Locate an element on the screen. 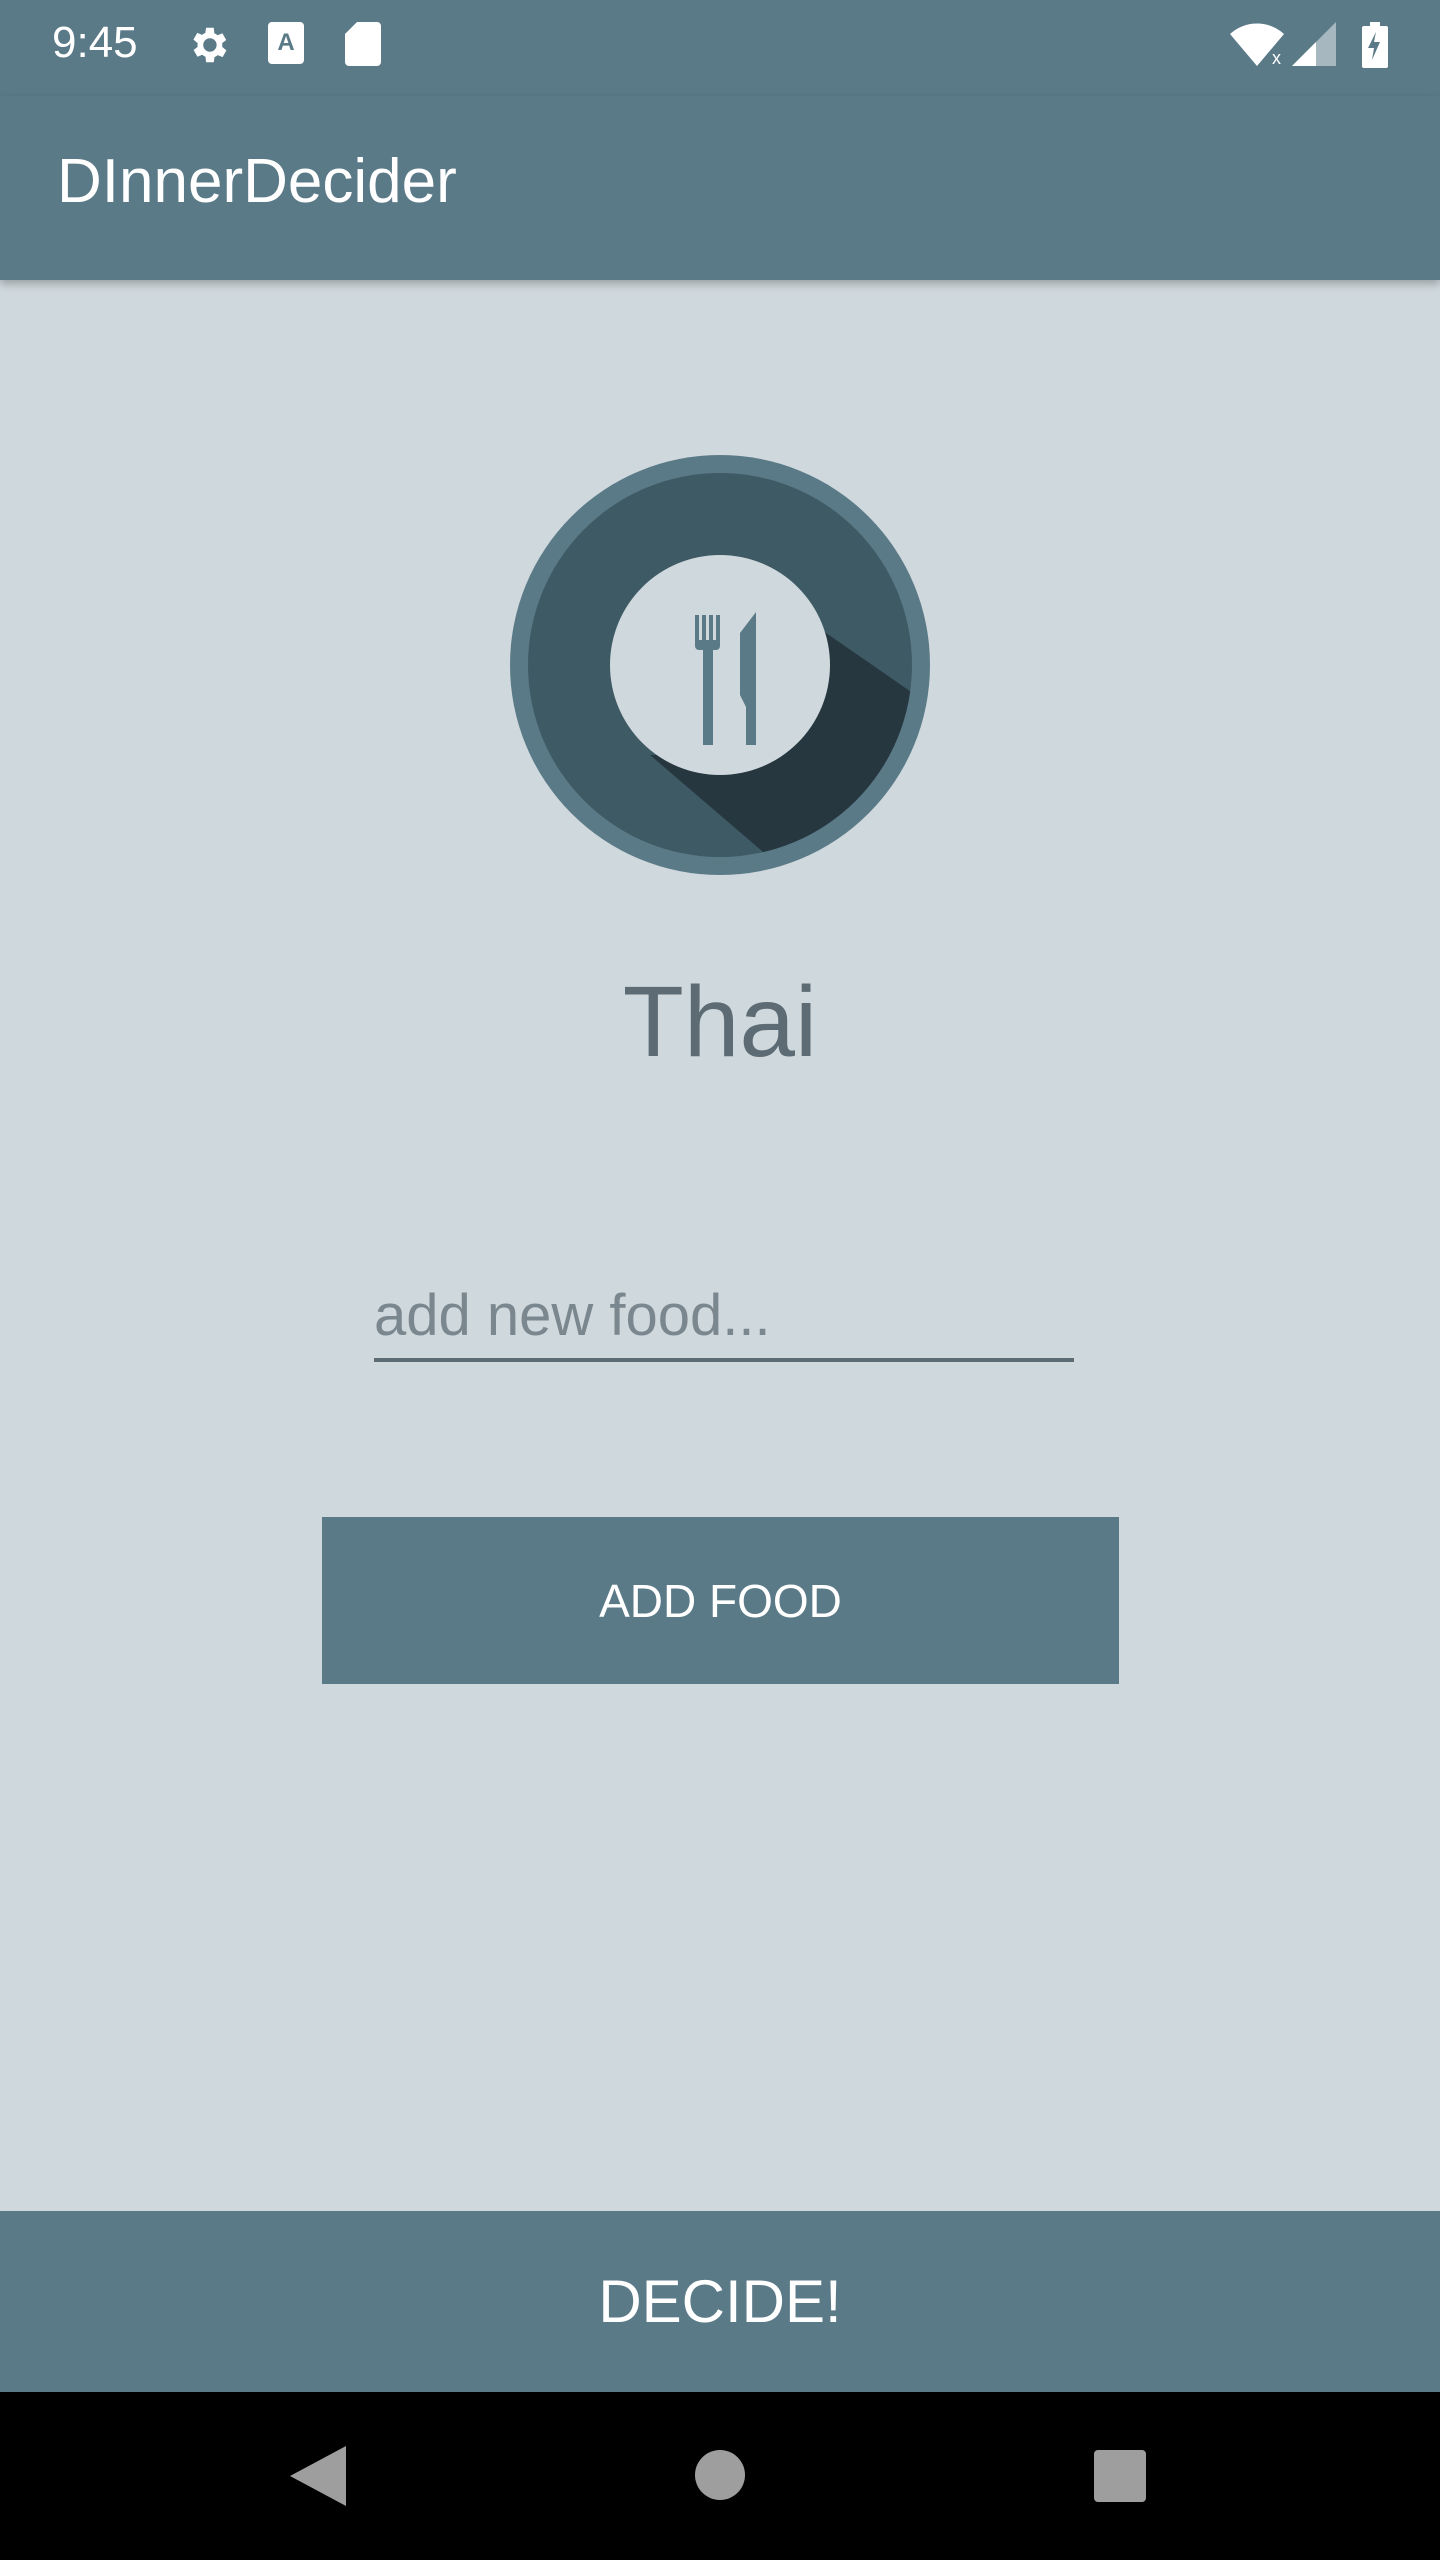 This screenshot has height=2560, width=1440. home-icon is located at coordinates (720, 2477).